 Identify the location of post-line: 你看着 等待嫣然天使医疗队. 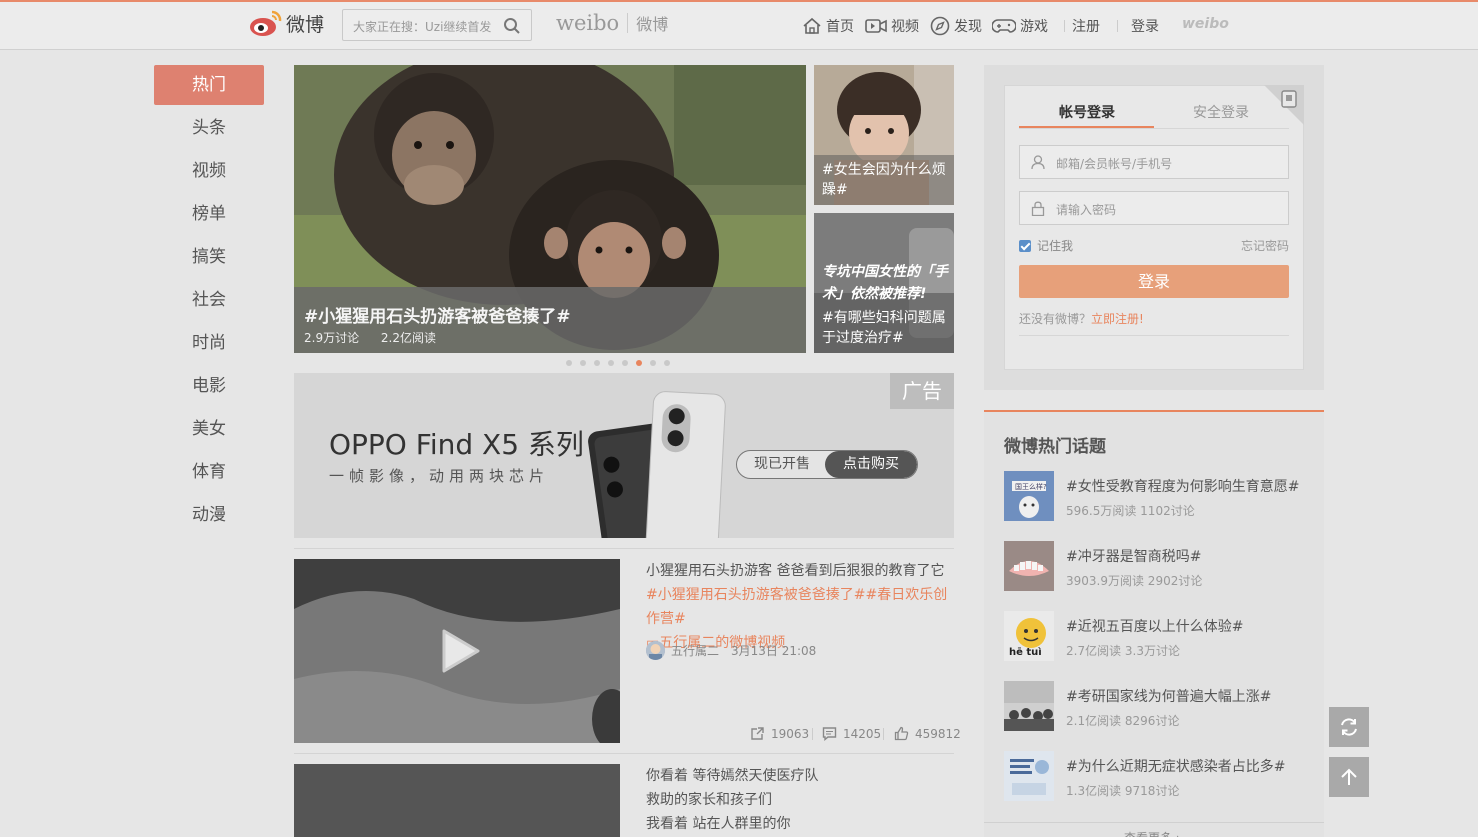
(732, 776).